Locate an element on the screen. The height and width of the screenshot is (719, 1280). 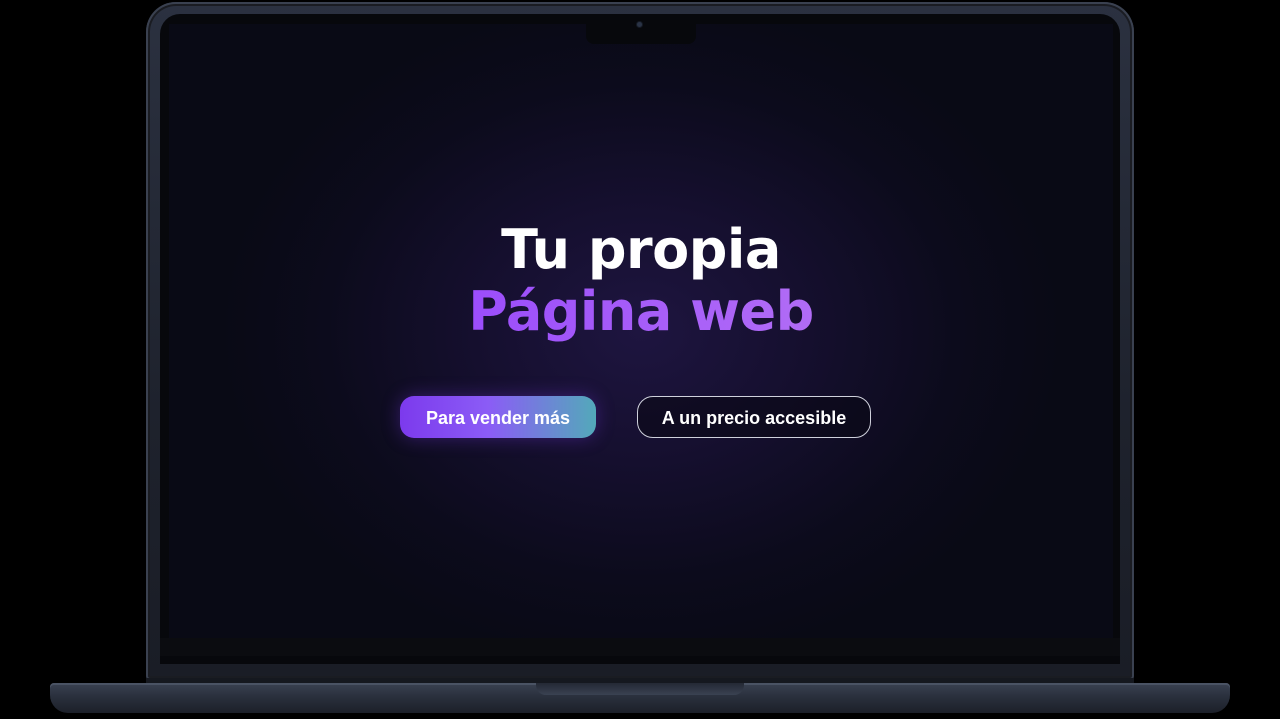
hero-title-line1: Tu propia is located at coordinates (641, 249).